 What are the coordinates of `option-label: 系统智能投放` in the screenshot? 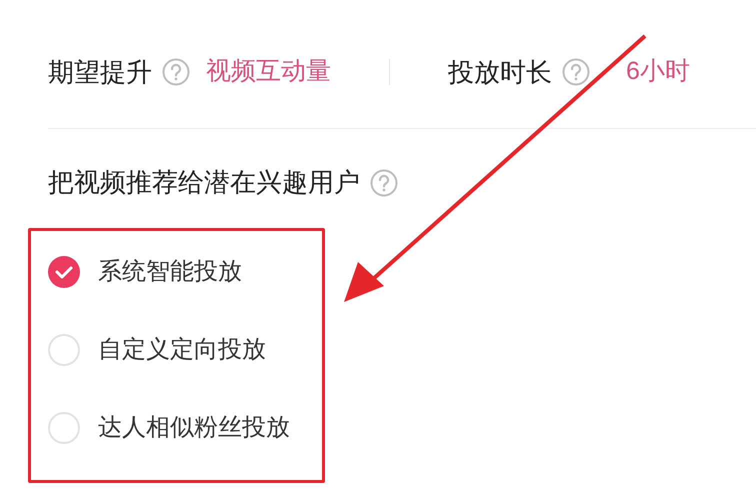 It's located at (170, 272).